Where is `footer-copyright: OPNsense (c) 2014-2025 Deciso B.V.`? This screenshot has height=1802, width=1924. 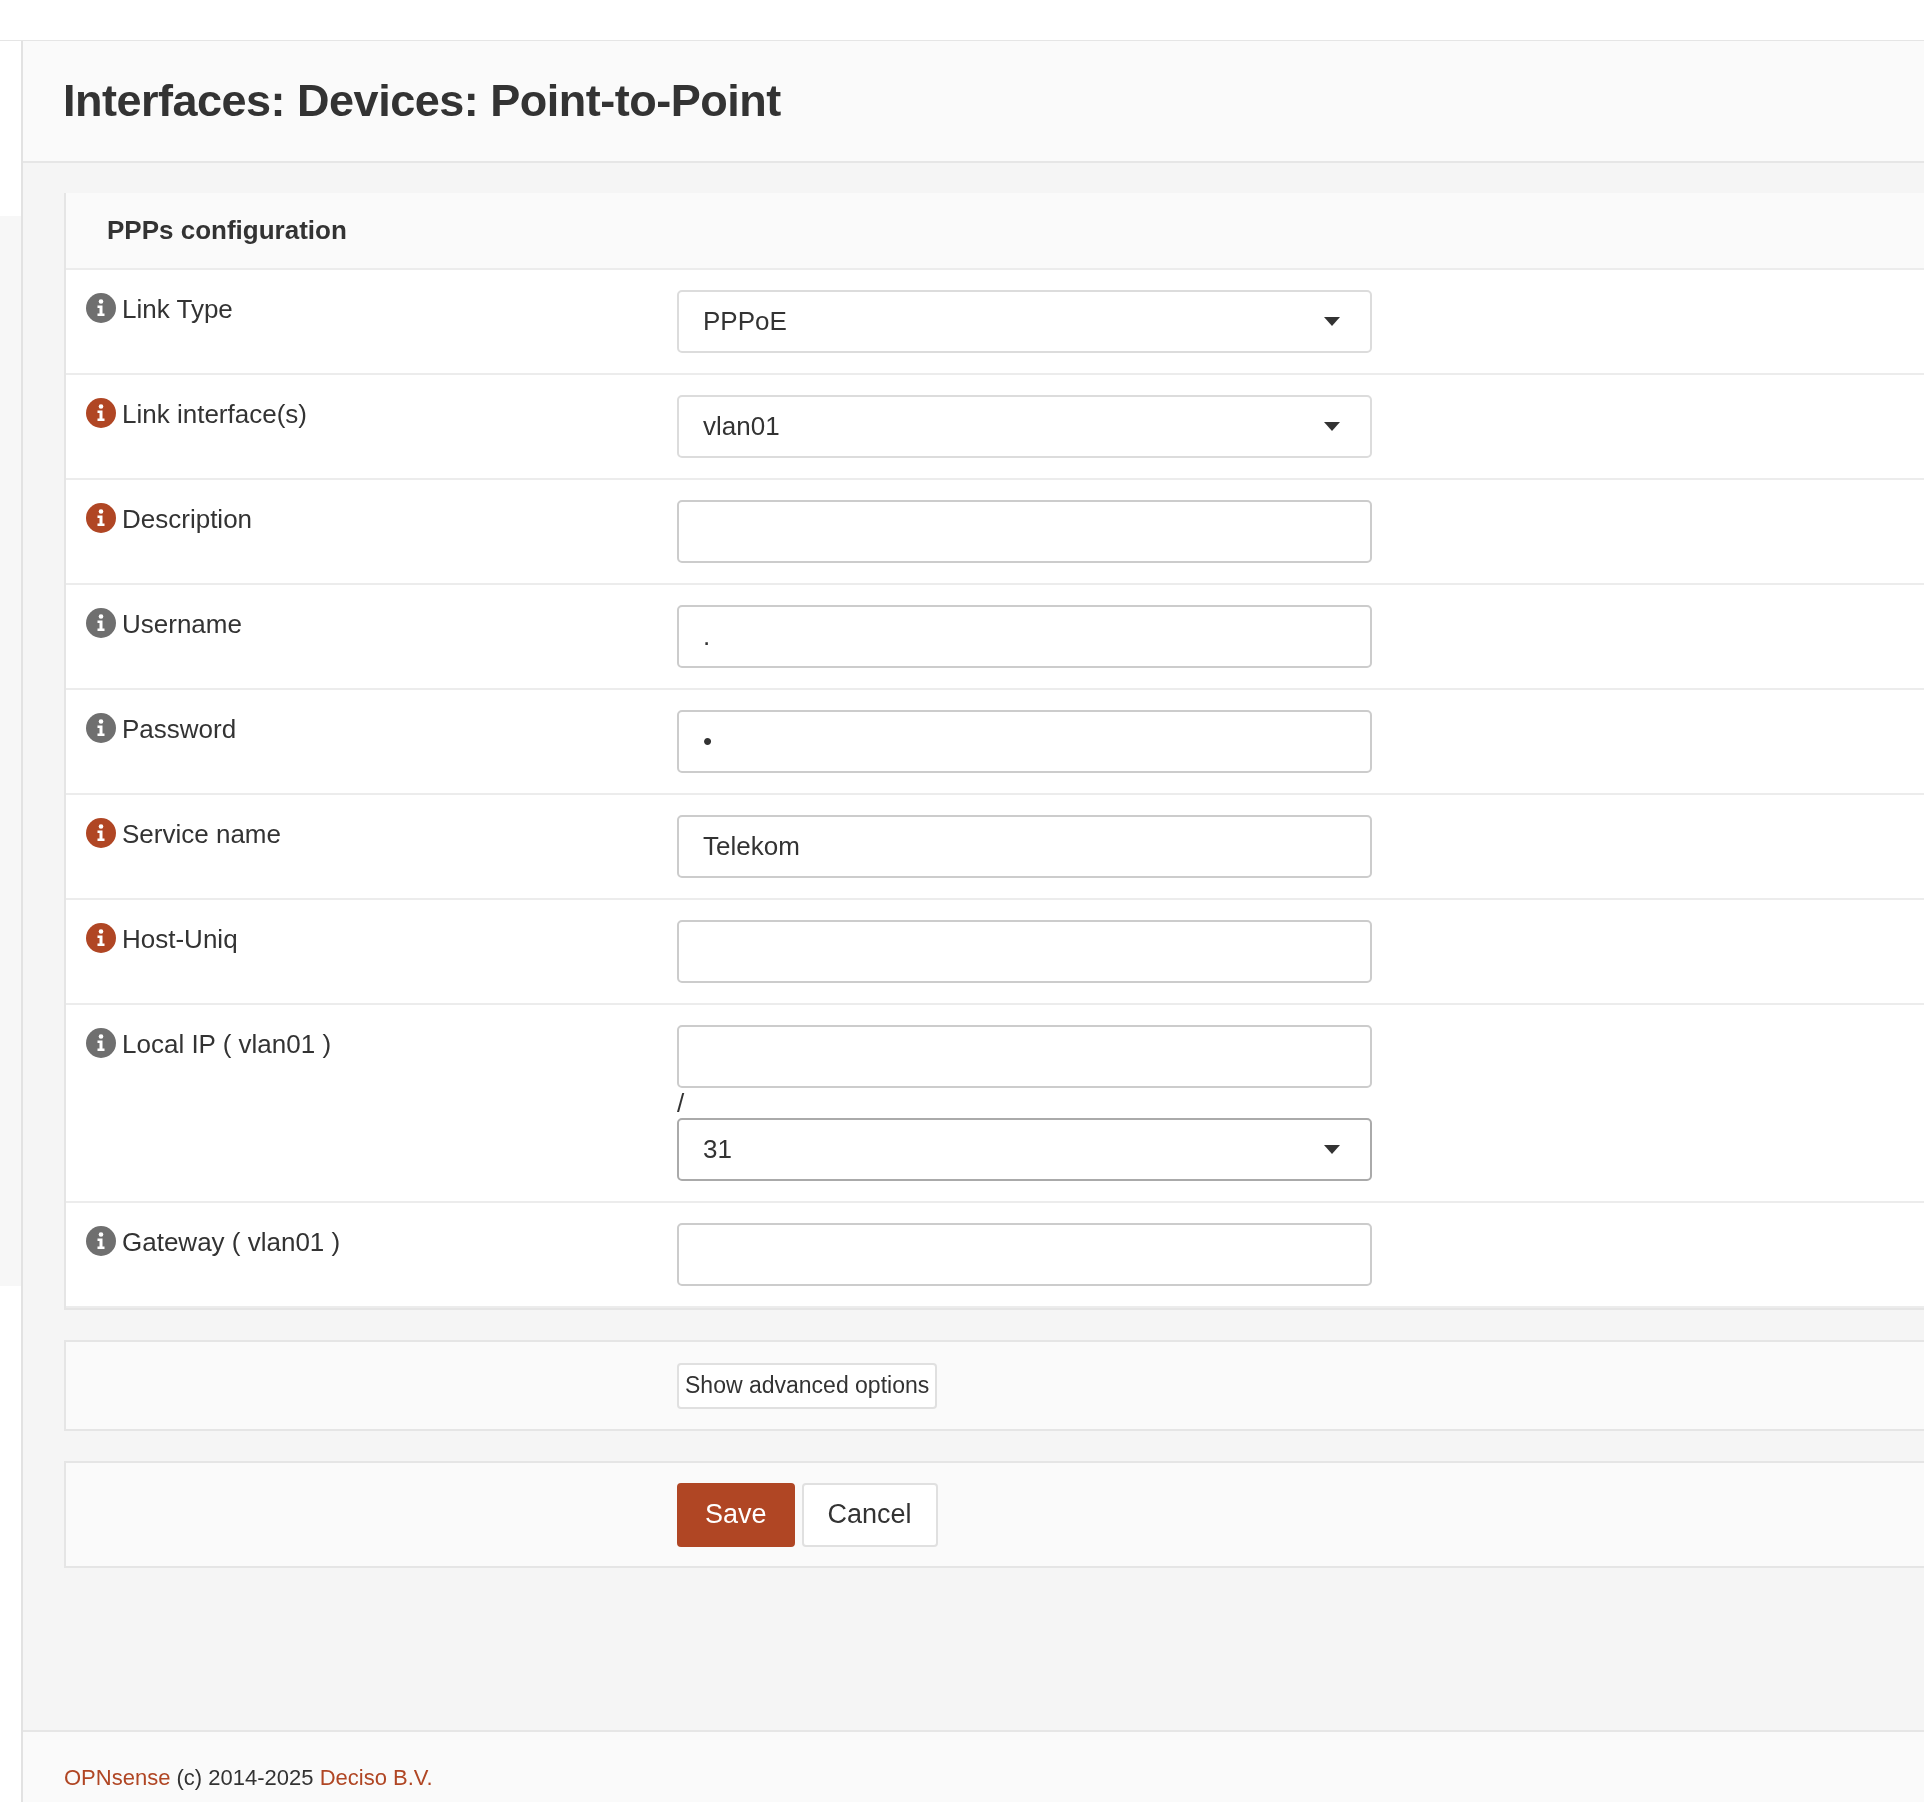 footer-copyright: OPNsense (c) 2014-2025 Deciso B.V. is located at coordinates (248, 1778).